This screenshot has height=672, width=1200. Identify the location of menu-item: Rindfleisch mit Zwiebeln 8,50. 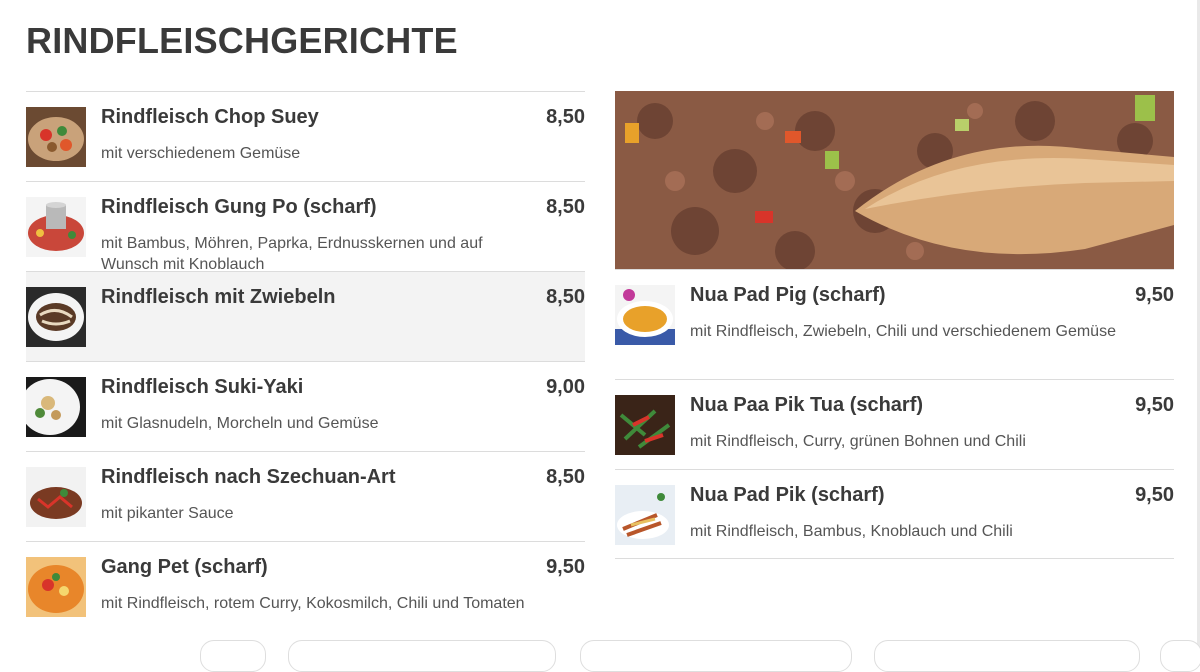
(305, 316).